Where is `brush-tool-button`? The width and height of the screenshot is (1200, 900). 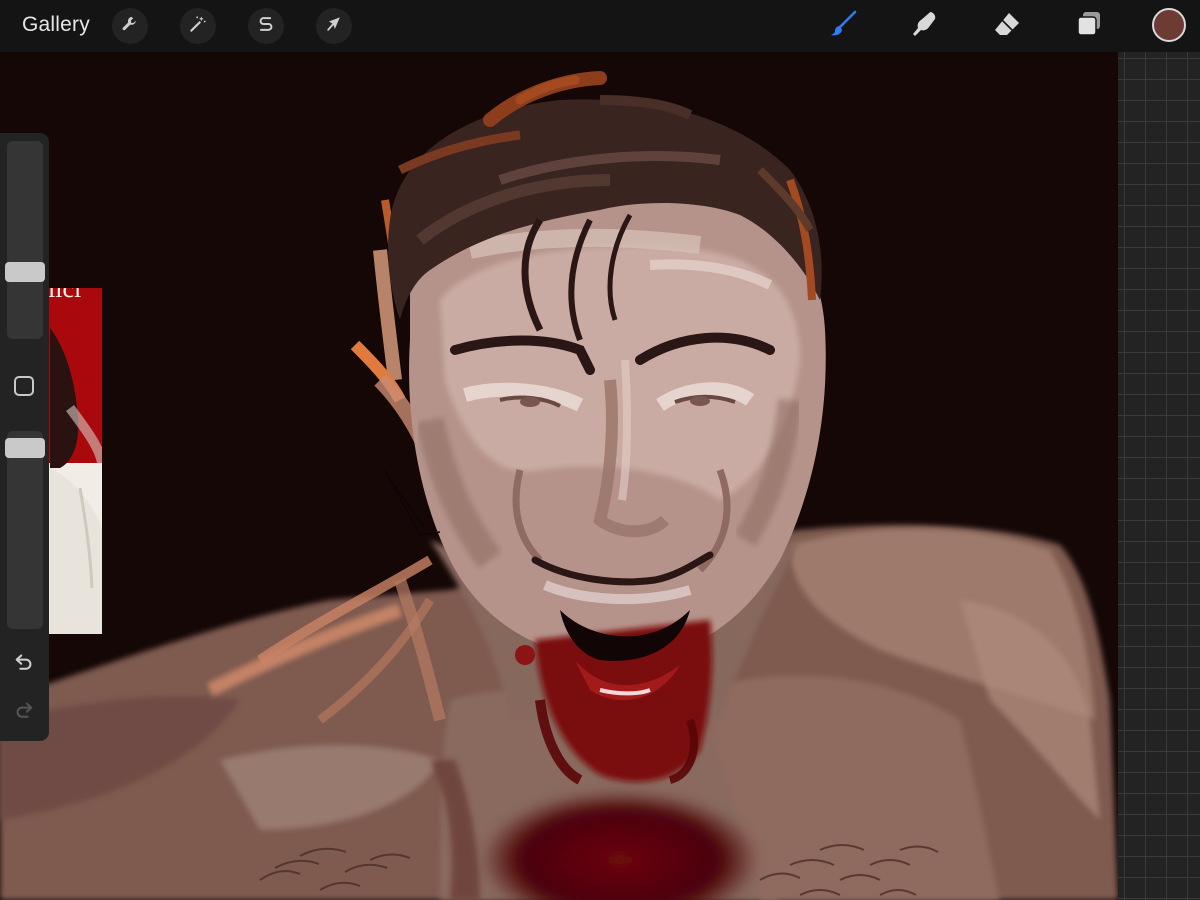
brush-tool-button is located at coordinates (843, 26).